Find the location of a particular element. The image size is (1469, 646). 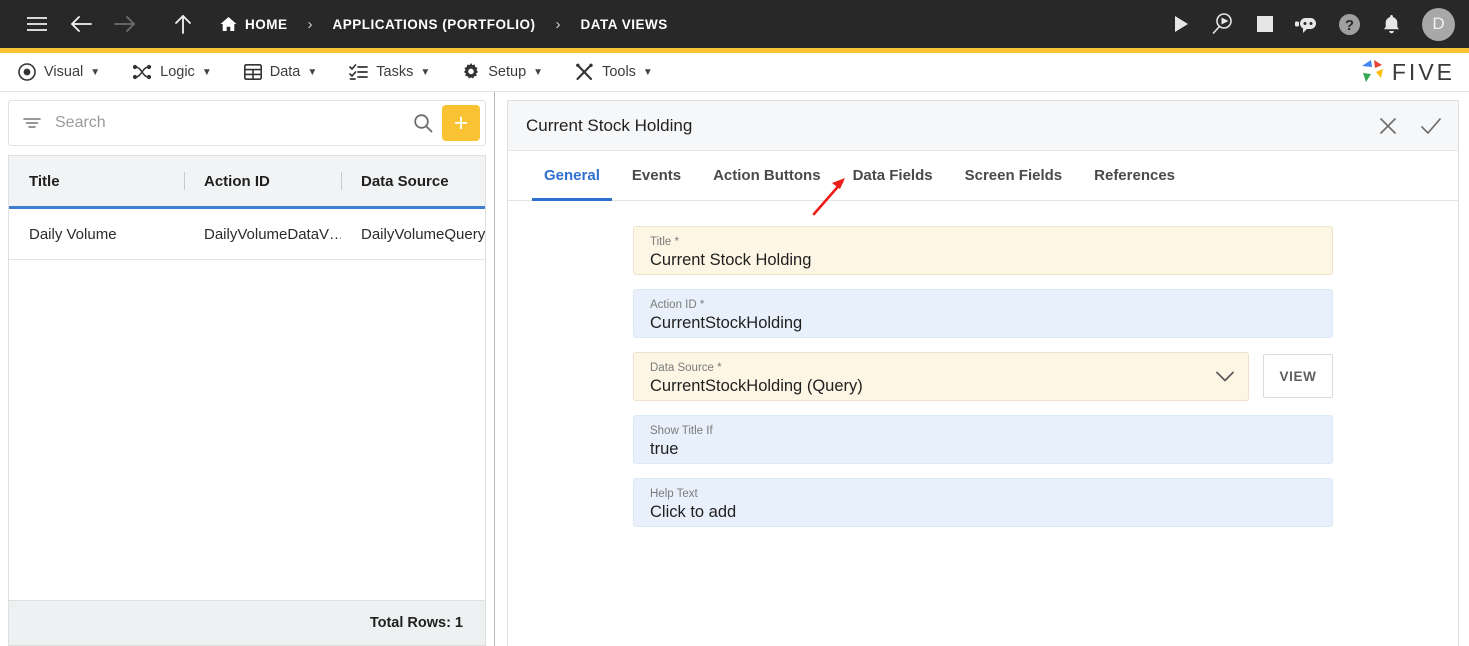

breadcrumb-label: HOME is located at coordinates (266, 24).